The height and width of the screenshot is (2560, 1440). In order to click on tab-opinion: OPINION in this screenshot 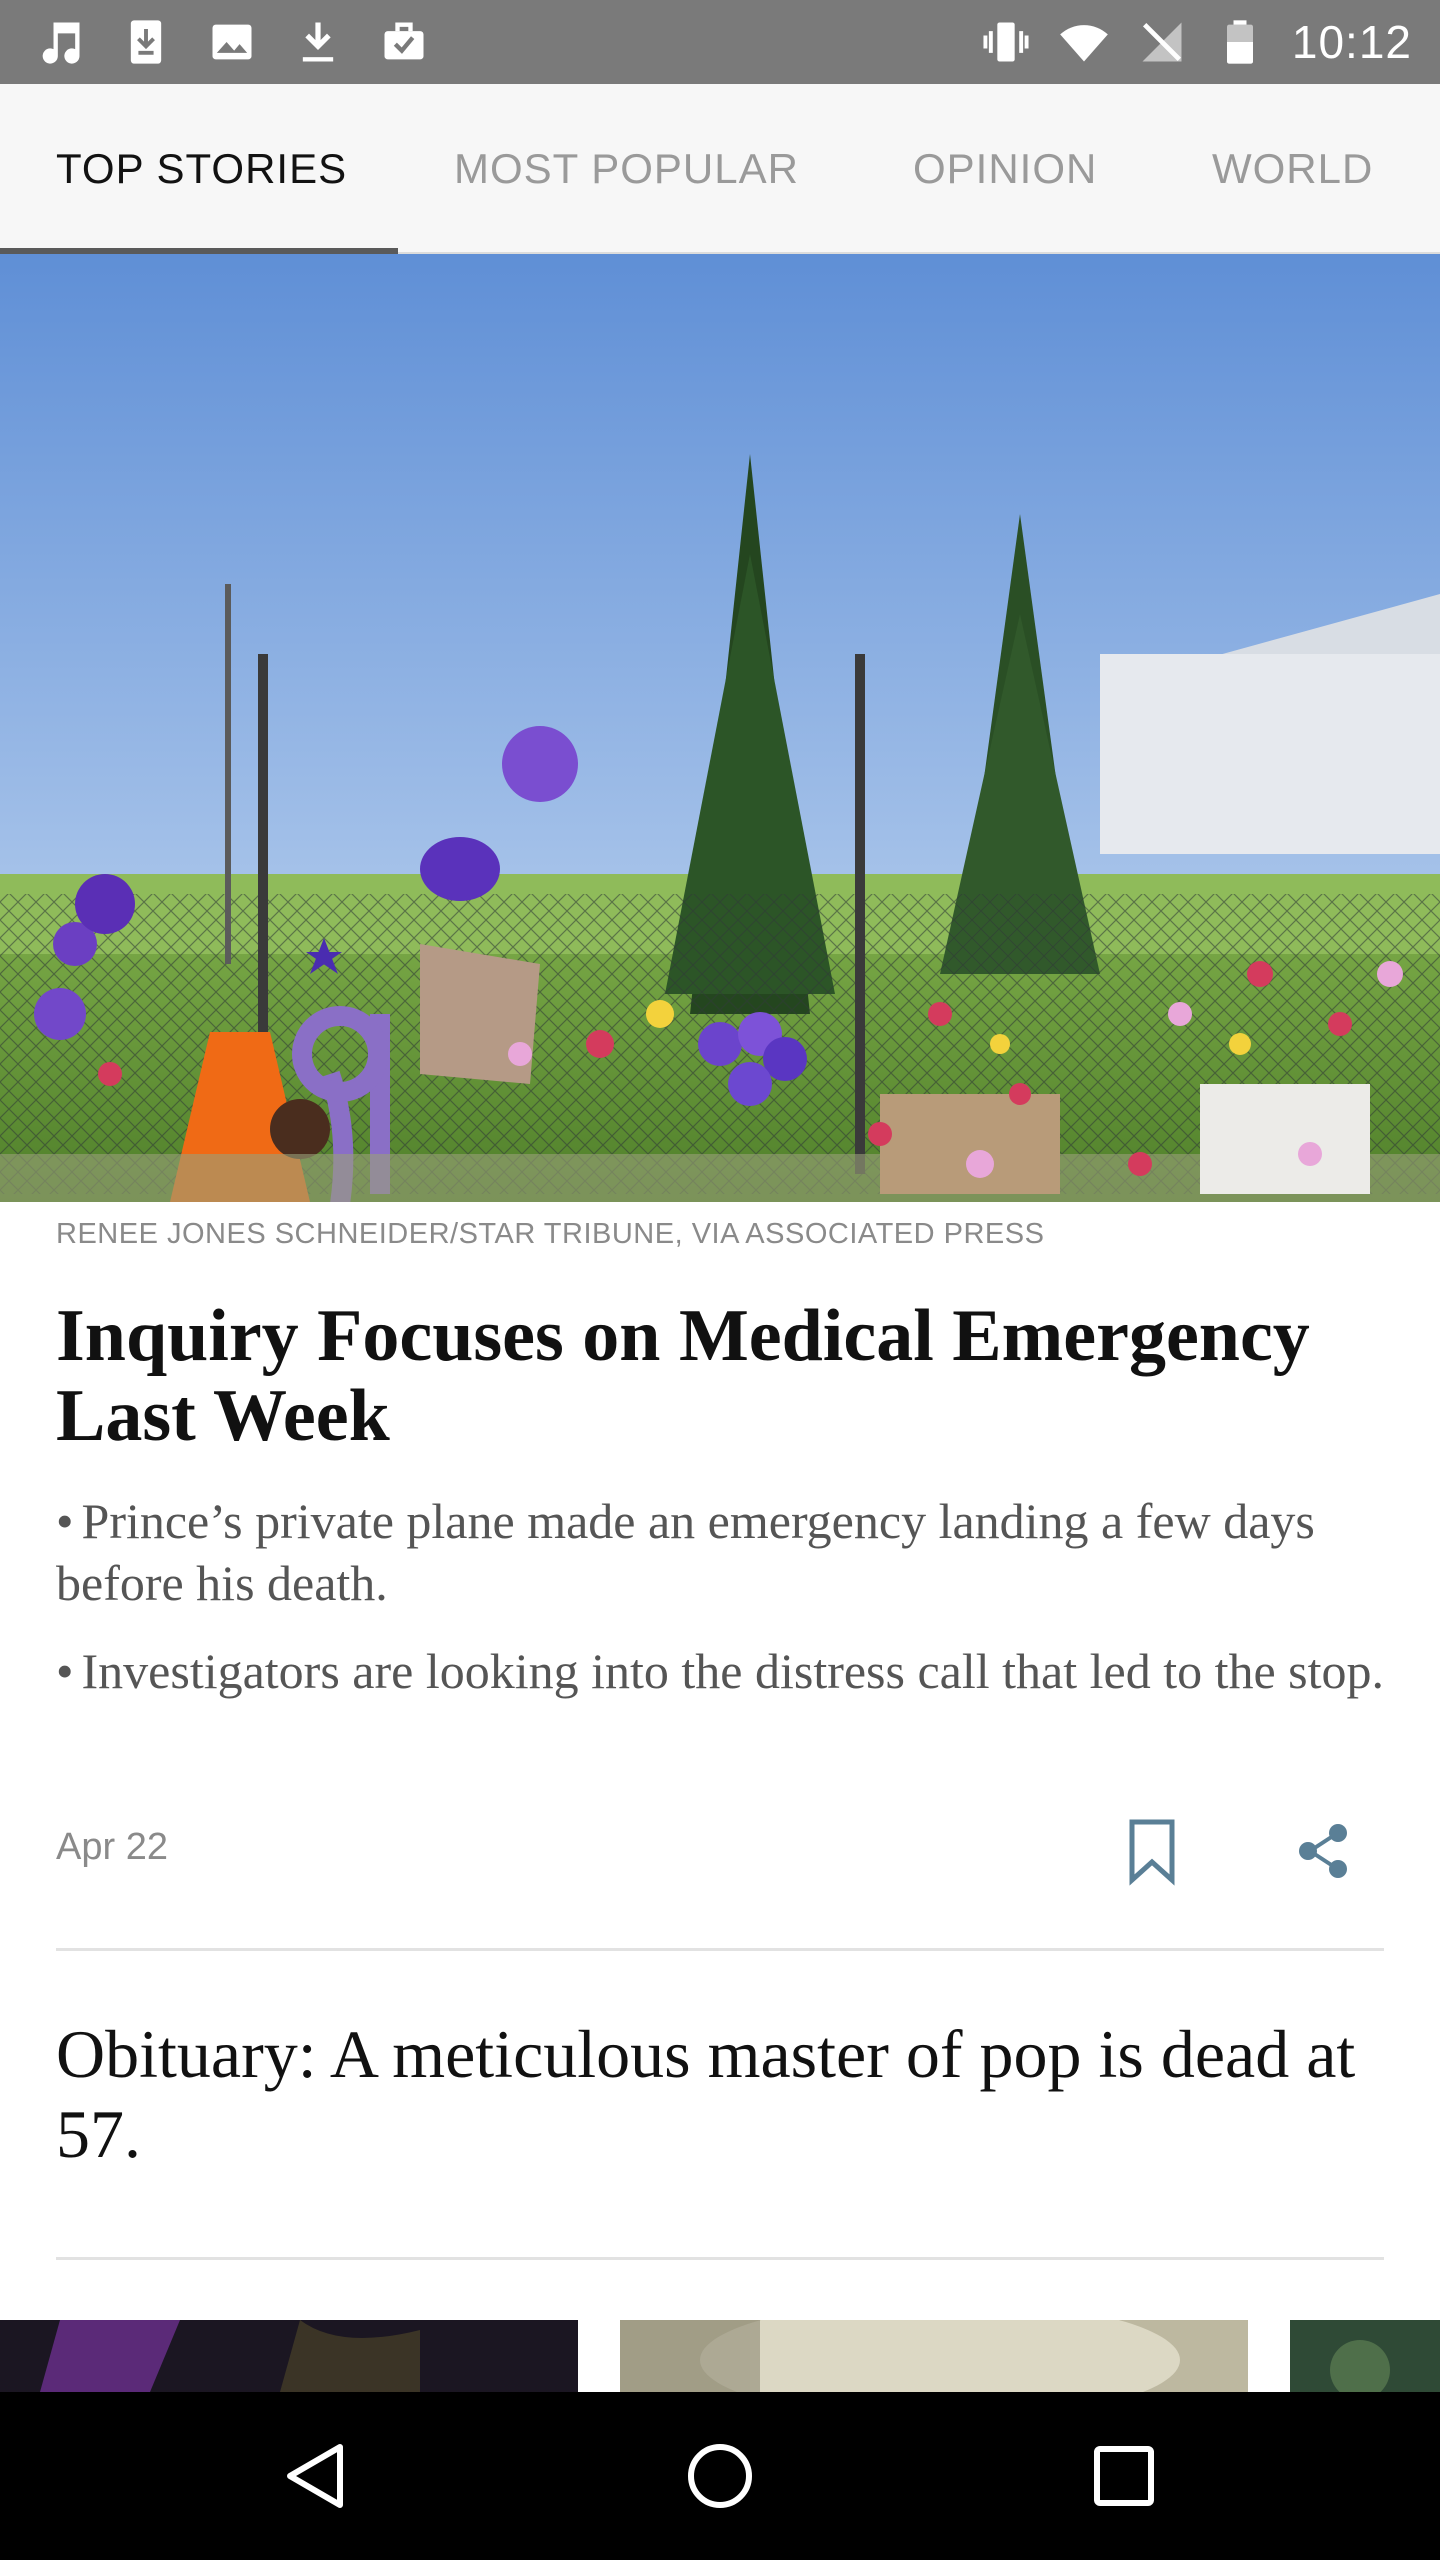, I will do `click(1005, 169)`.